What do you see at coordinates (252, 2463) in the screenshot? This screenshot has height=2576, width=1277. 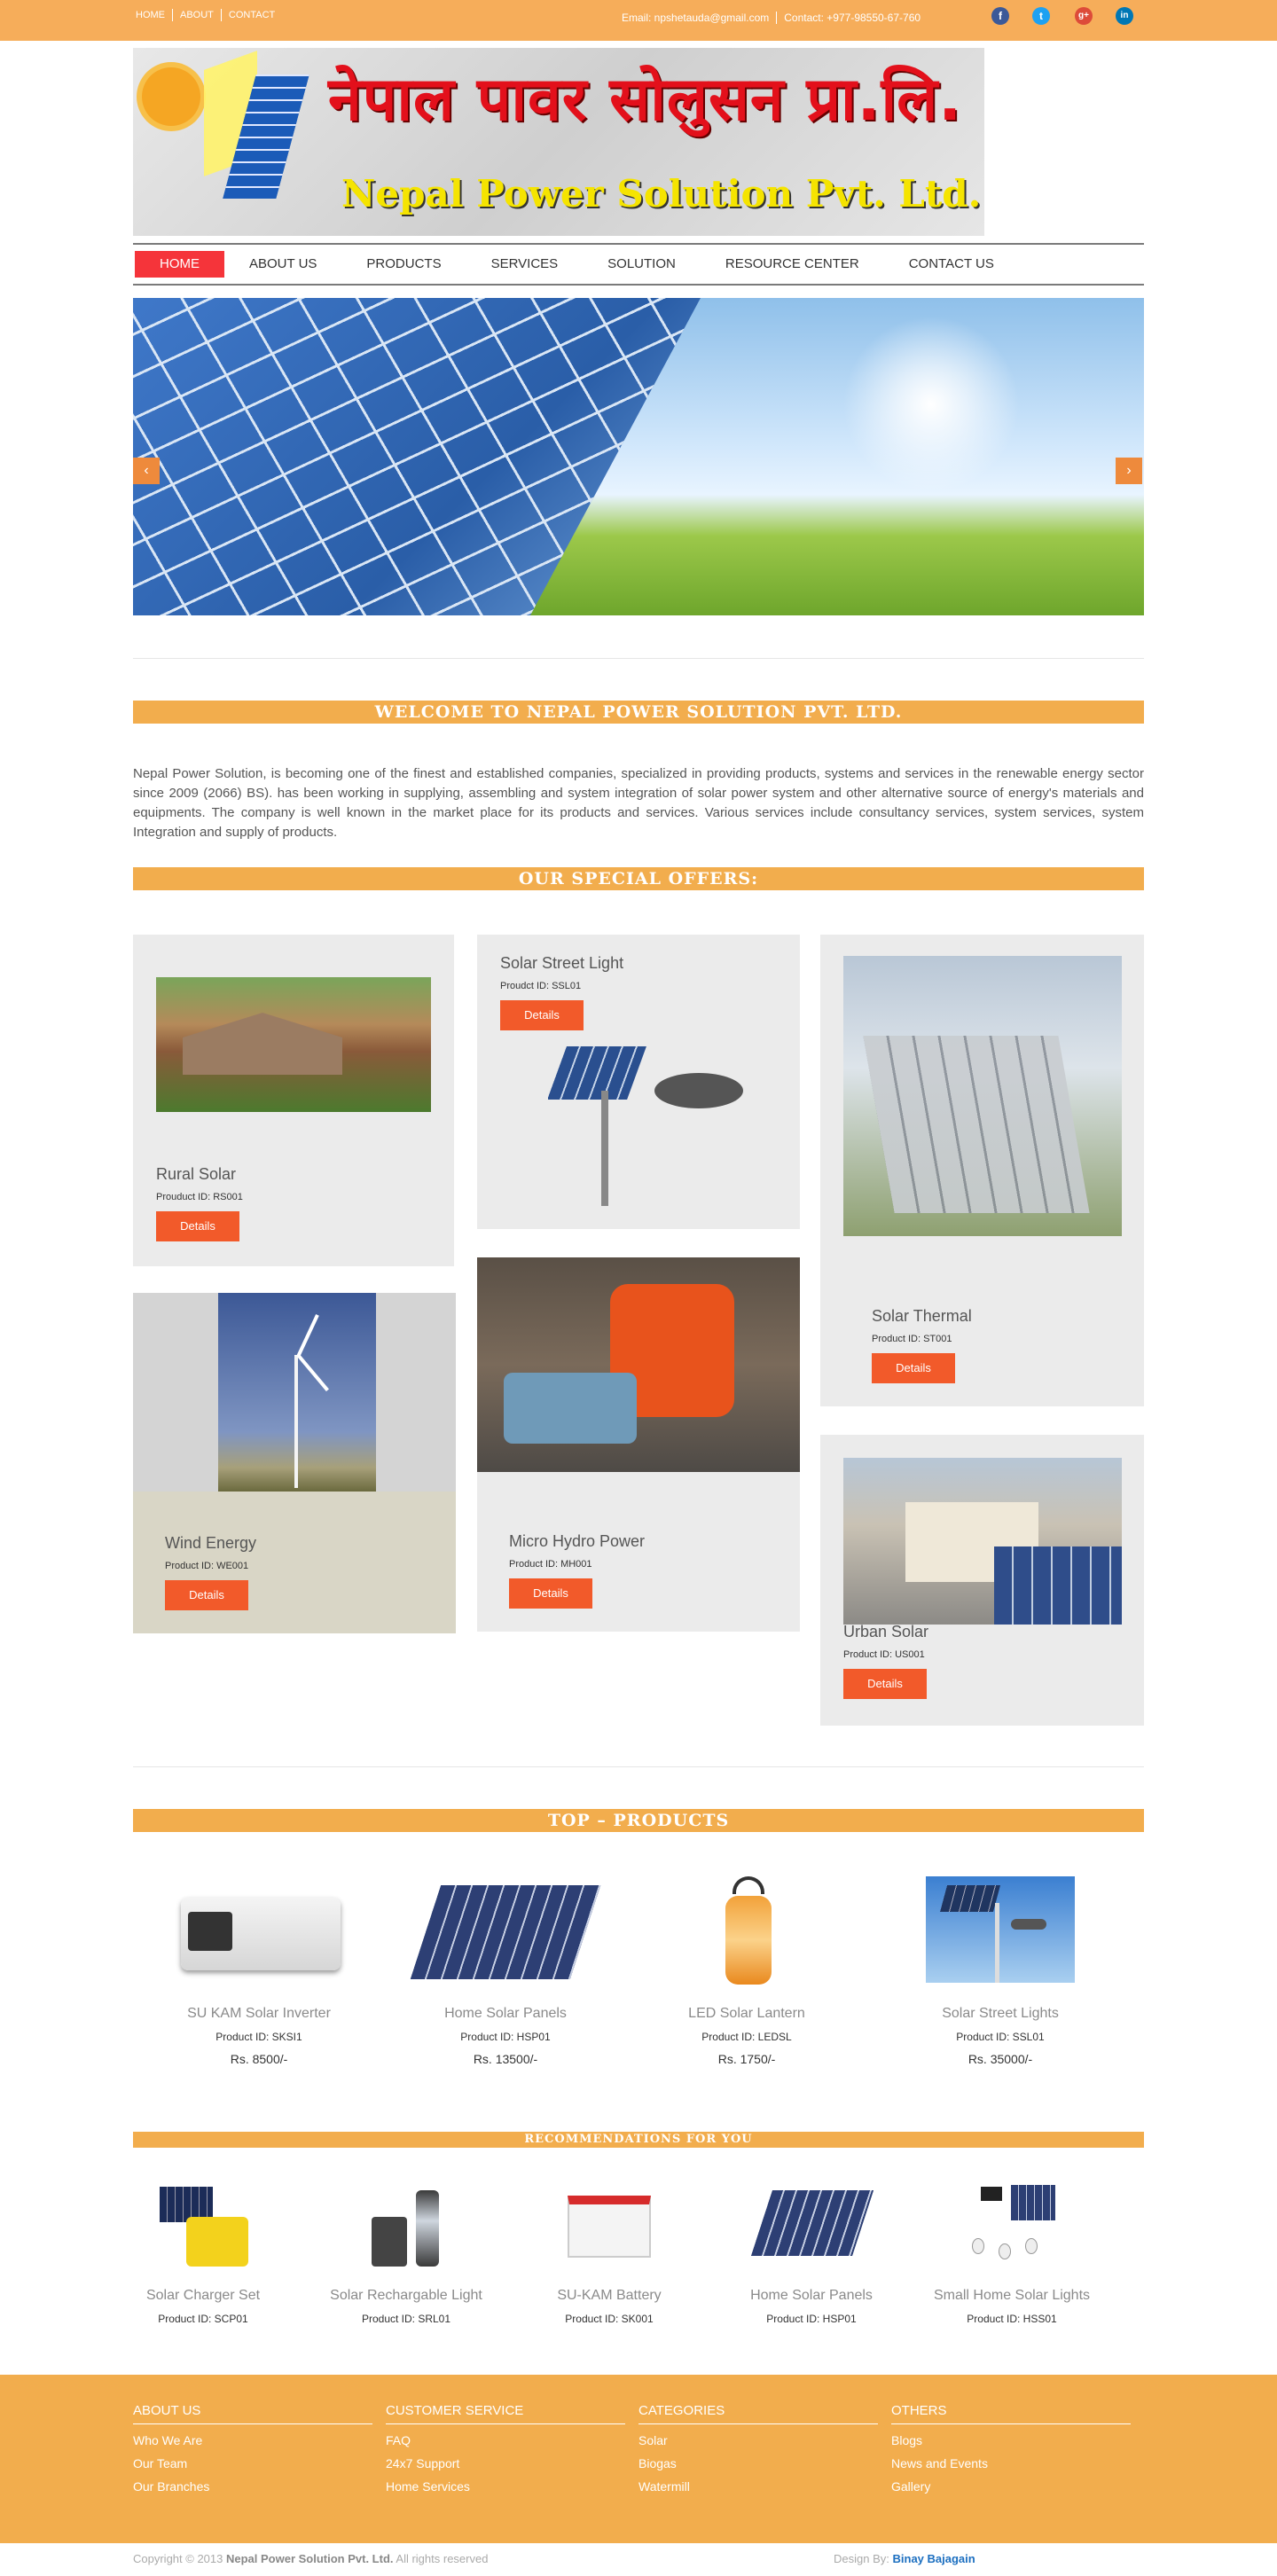 I see `footer-link: Our Team` at bounding box center [252, 2463].